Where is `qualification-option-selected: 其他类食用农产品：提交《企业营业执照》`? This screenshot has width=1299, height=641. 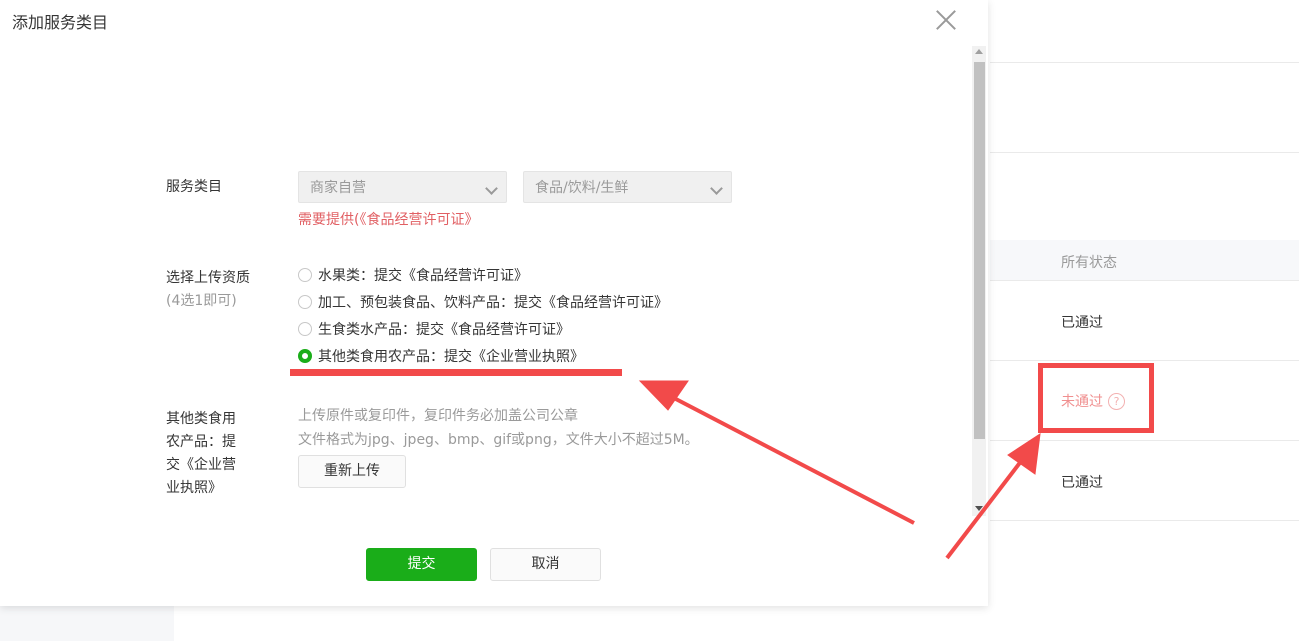 qualification-option-selected: 其他类食用农产品：提交《企业营业执照》 is located at coordinates (441, 356).